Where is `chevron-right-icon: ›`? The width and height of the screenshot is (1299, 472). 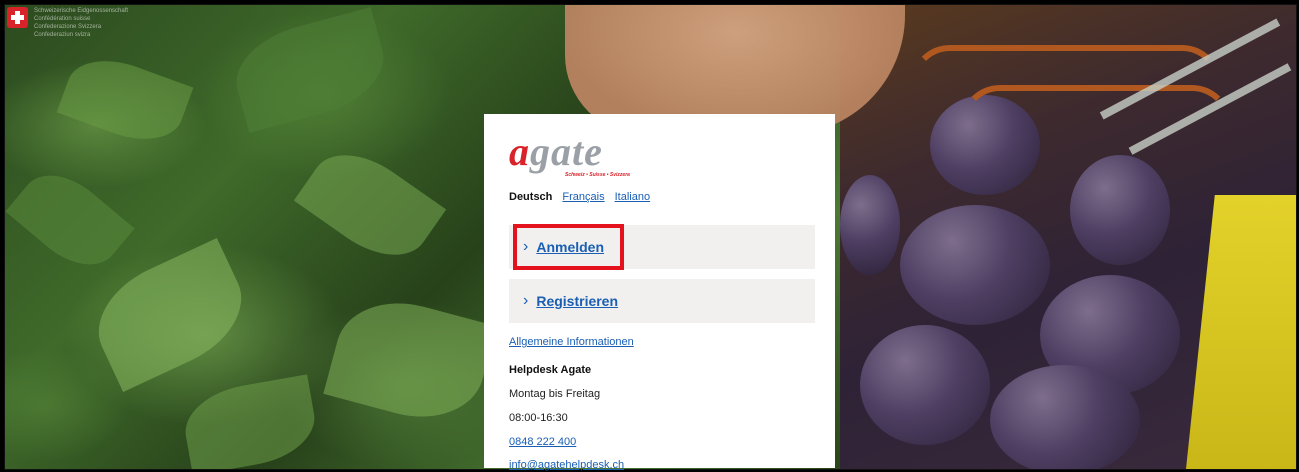 chevron-right-icon: › is located at coordinates (526, 300).